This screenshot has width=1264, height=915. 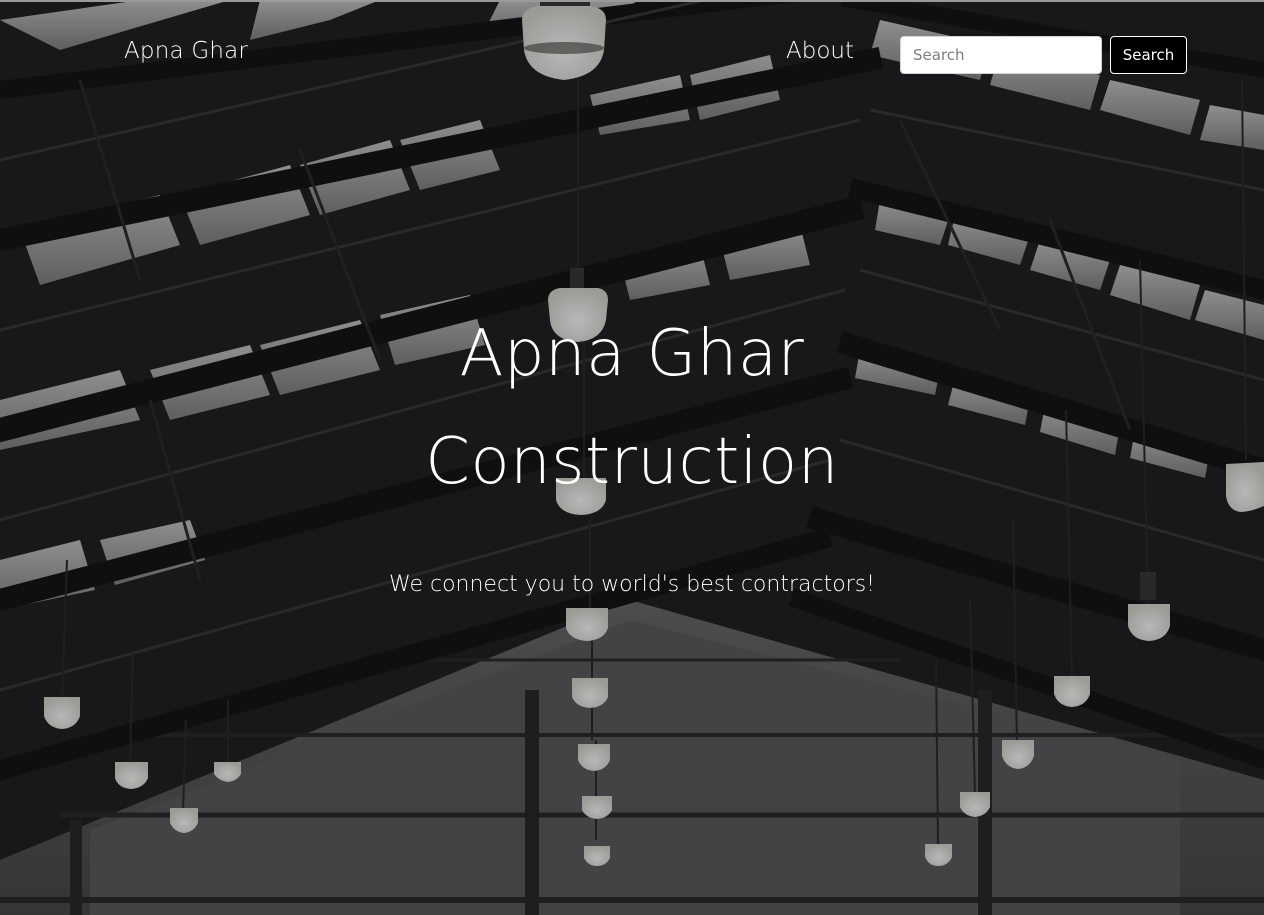 I want to click on search-button: Search, so click(x=1148, y=55).